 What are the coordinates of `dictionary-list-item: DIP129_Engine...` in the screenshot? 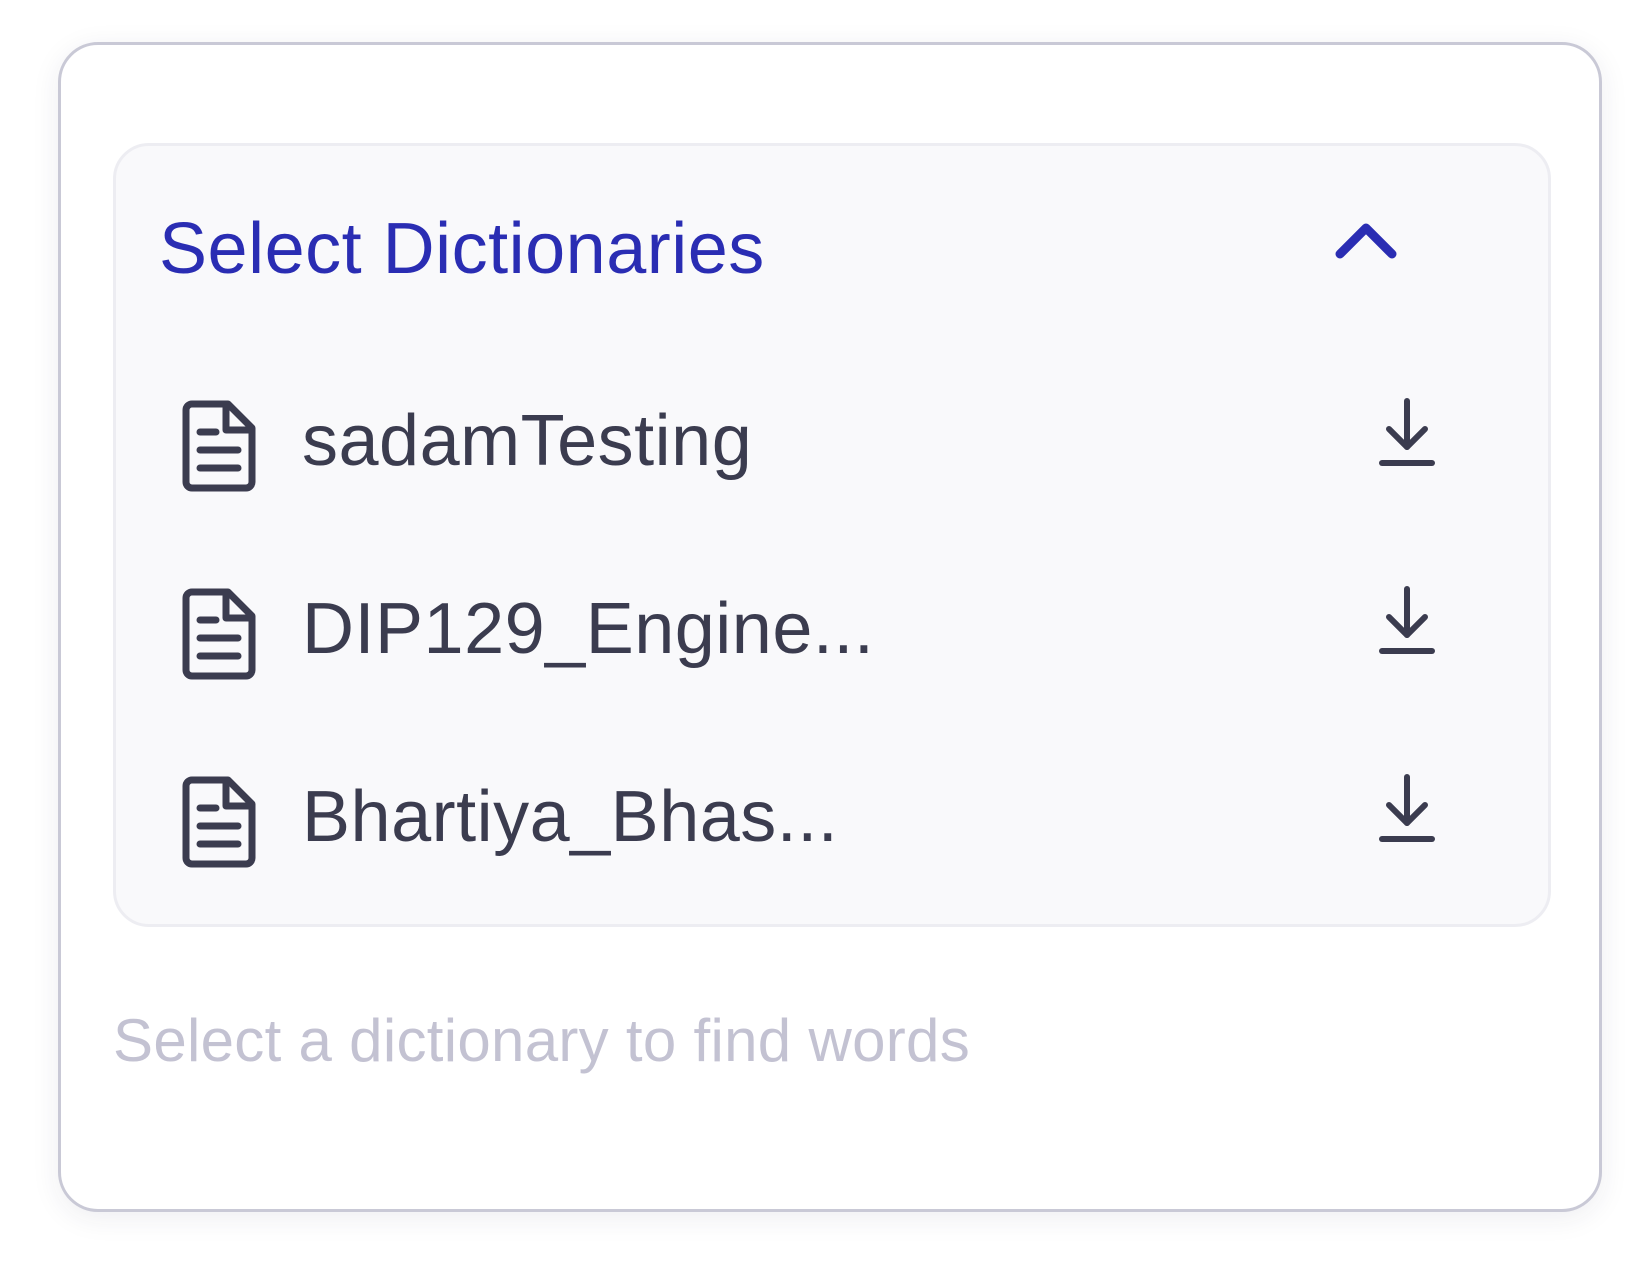 It's located at (832, 645).